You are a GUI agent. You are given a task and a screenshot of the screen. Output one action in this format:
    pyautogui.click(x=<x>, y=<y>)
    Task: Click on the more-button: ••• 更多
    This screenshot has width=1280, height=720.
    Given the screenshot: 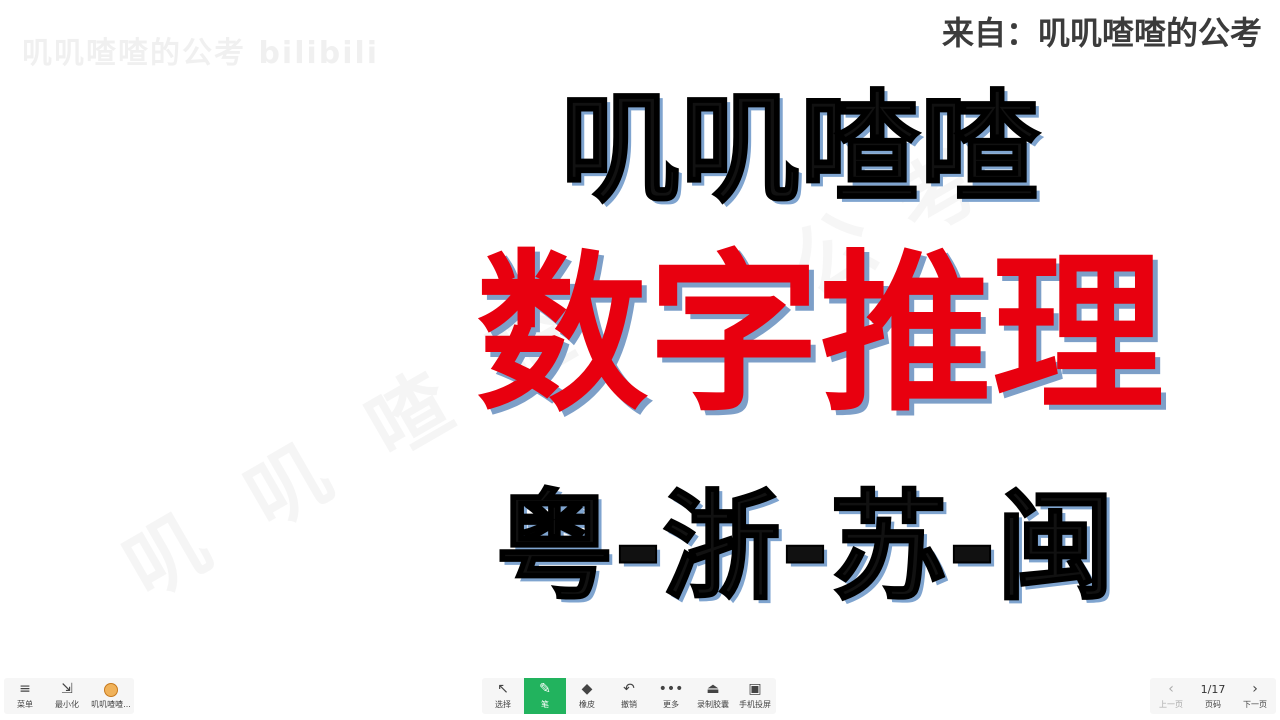 What is the action you would take?
    pyautogui.click(x=671, y=696)
    